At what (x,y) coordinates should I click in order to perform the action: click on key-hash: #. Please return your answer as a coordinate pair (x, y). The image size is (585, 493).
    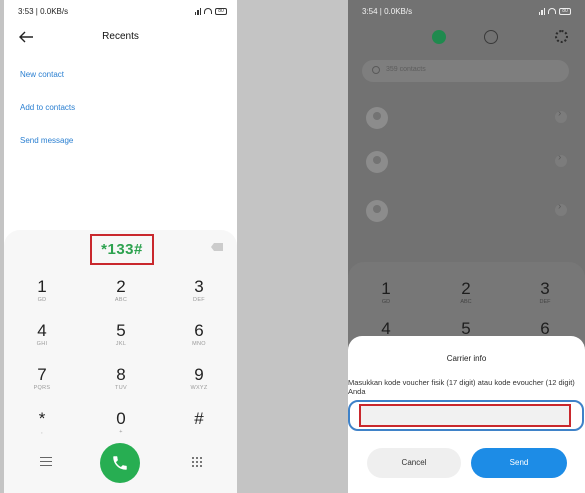
    Looking at the image, I should click on (199, 419).